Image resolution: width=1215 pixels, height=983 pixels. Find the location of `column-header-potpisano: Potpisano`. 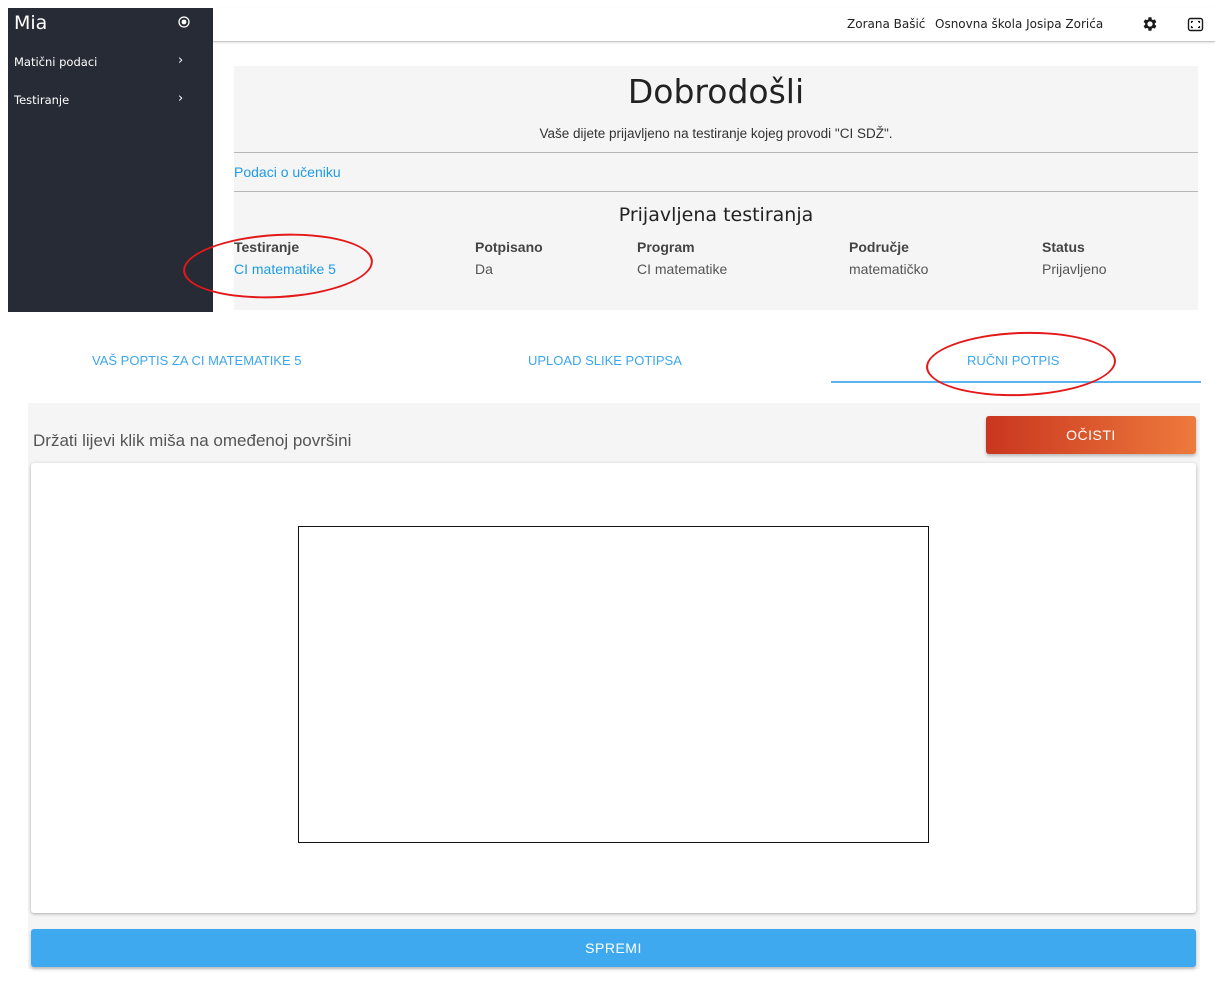

column-header-potpisano: Potpisano is located at coordinates (509, 247).